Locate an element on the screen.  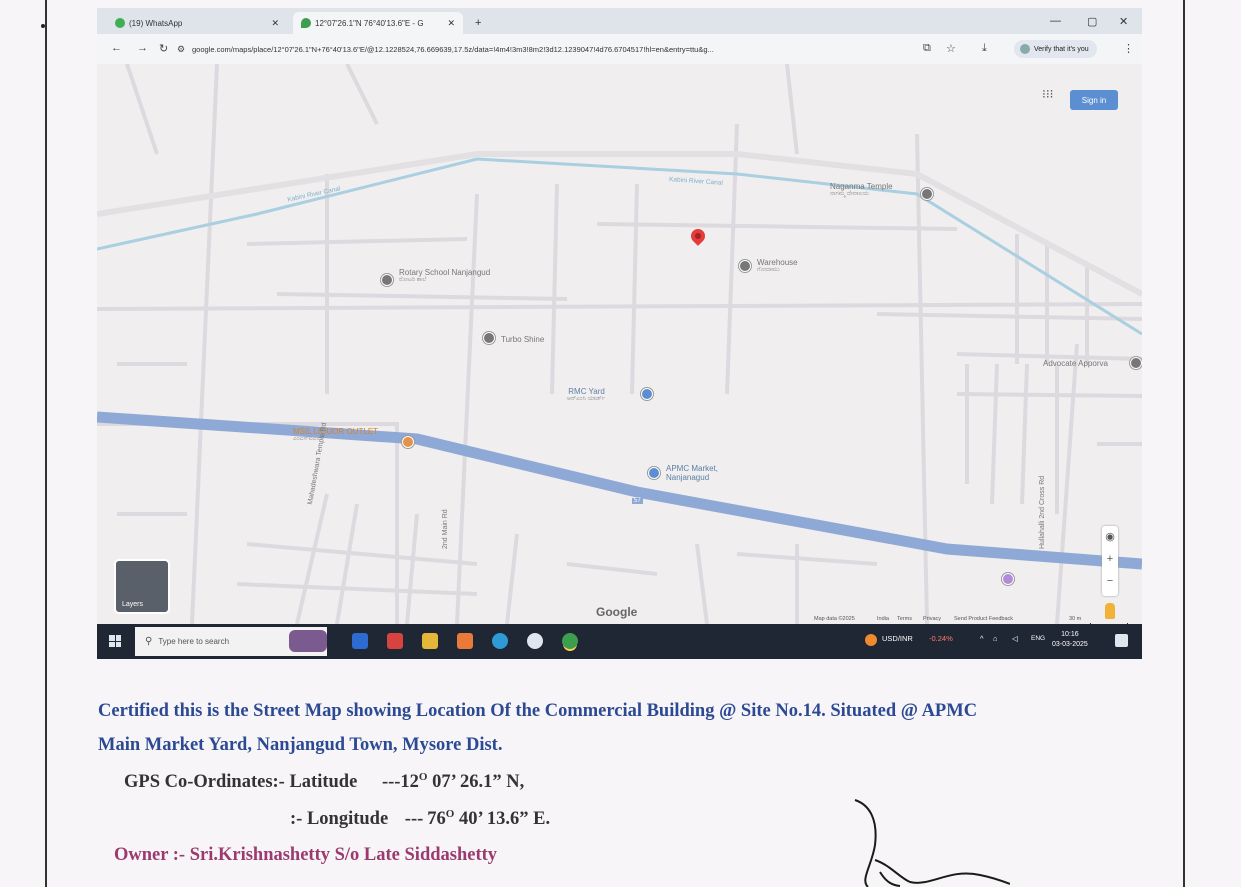
place-apmc-market: APMC Market, Nanjanagud is located at coordinates (692, 473).